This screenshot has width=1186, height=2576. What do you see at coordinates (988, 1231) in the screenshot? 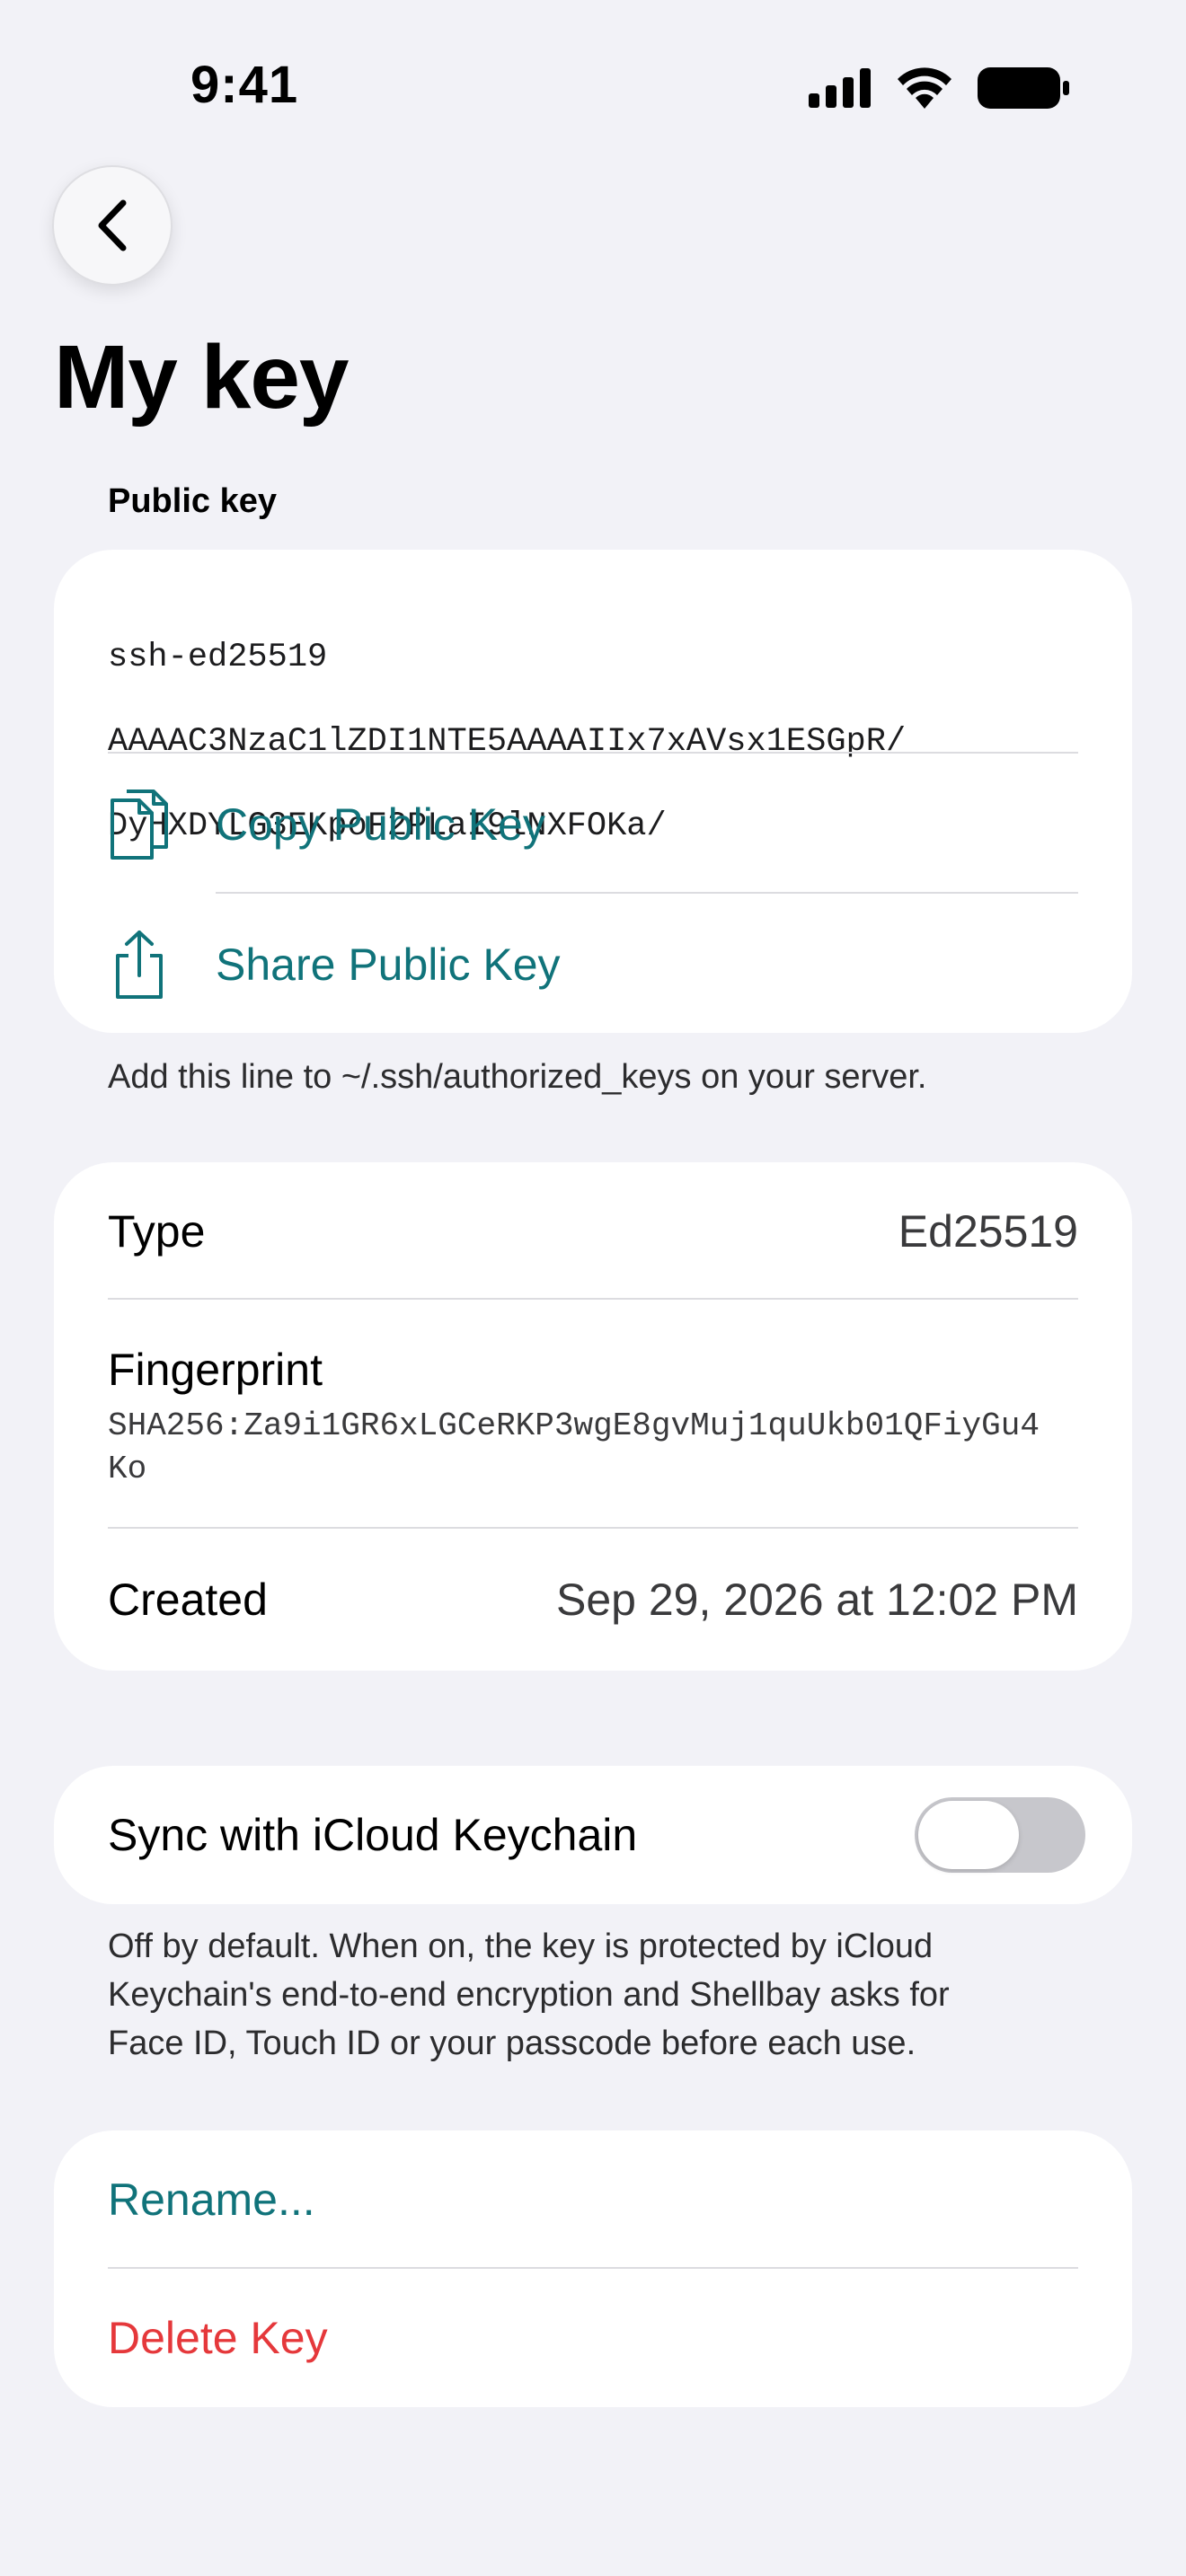
I see `type-value: Ed25519` at bounding box center [988, 1231].